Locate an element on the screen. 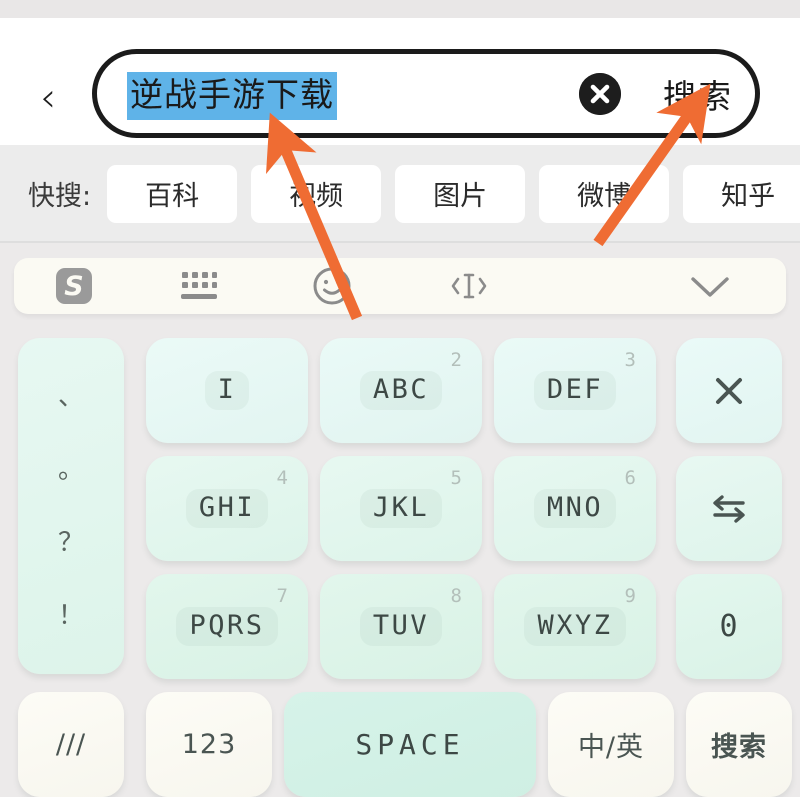 This screenshot has height=797, width=800. quick-chip-zhihu: 知乎 is located at coordinates (741, 193).